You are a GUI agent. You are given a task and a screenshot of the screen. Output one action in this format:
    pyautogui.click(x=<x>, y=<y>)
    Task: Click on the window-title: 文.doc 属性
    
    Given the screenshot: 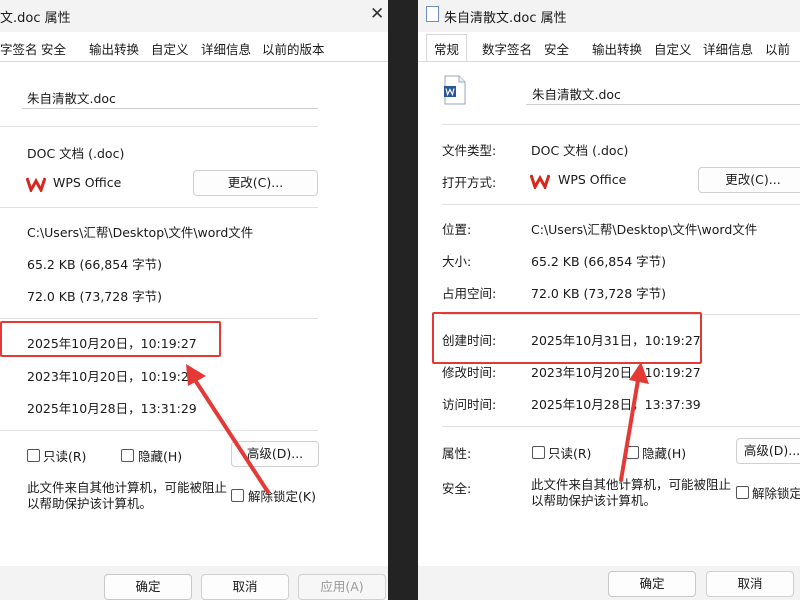 What is the action you would take?
    pyautogui.click(x=35, y=18)
    